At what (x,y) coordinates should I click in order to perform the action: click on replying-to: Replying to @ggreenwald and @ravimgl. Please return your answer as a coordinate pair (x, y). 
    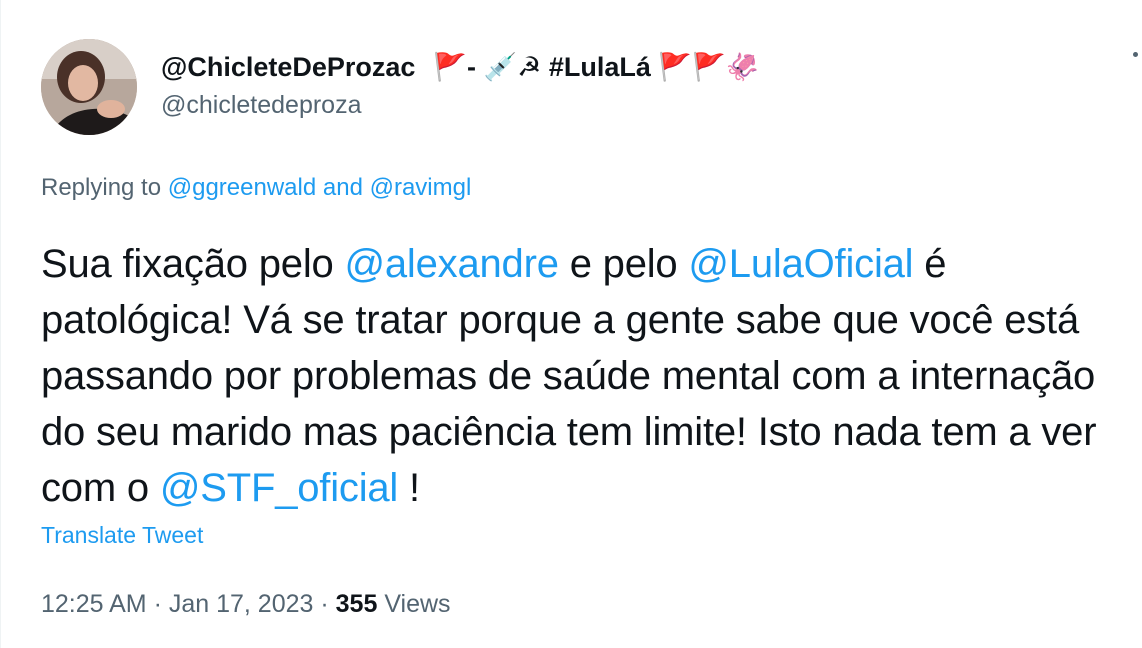
    Looking at the image, I should click on (256, 188).